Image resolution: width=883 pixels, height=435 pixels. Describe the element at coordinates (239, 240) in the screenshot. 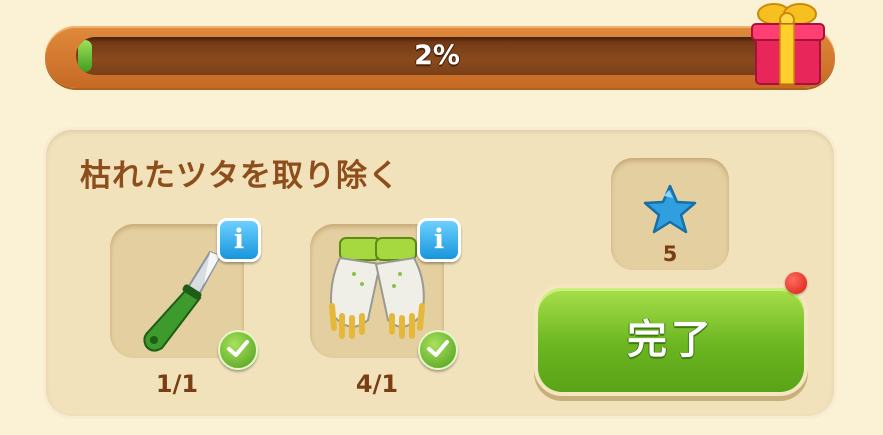

I see `info-button-knife: i` at that location.